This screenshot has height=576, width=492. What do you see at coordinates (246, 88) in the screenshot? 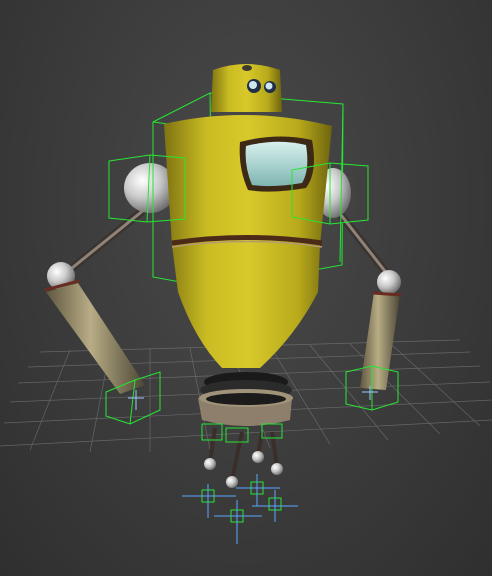
I see `robot-head` at bounding box center [246, 88].